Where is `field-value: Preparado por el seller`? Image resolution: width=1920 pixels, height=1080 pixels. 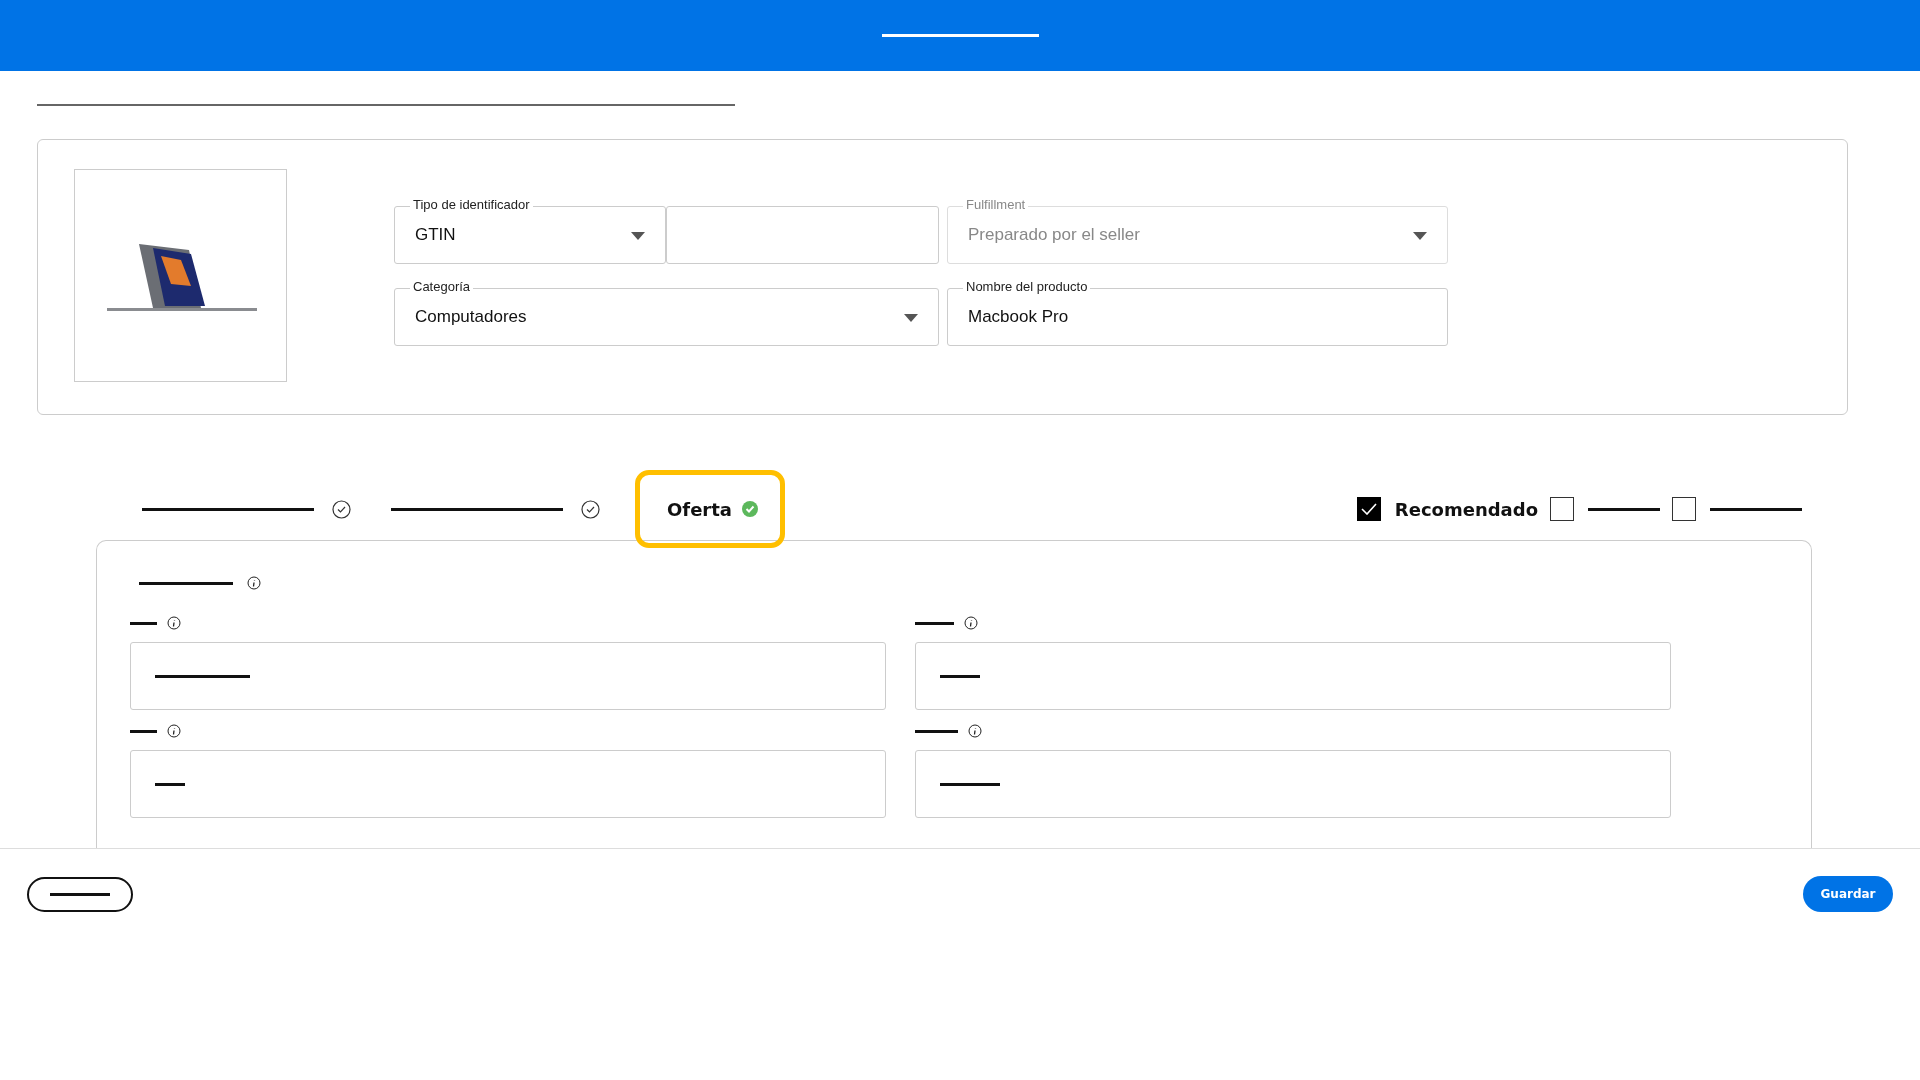
field-value: Preparado por el seller is located at coordinates (1054, 235).